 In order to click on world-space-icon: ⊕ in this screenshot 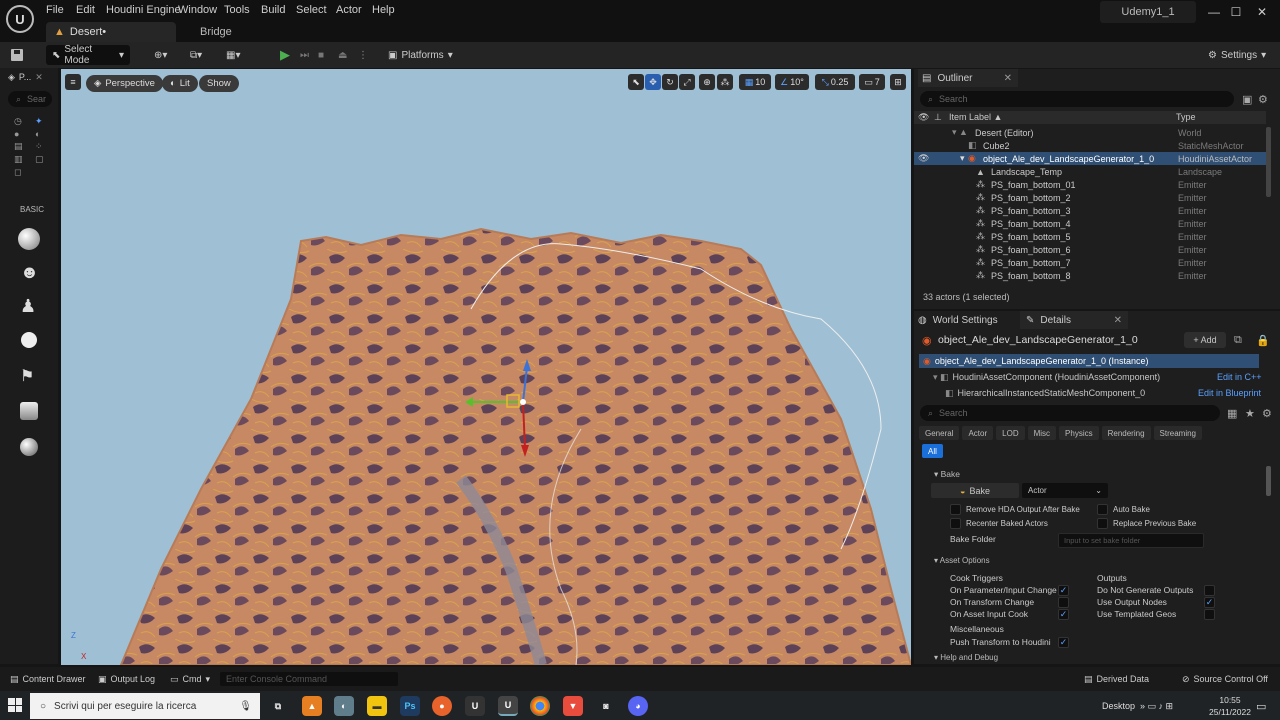, I will do `click(707, 82)`.